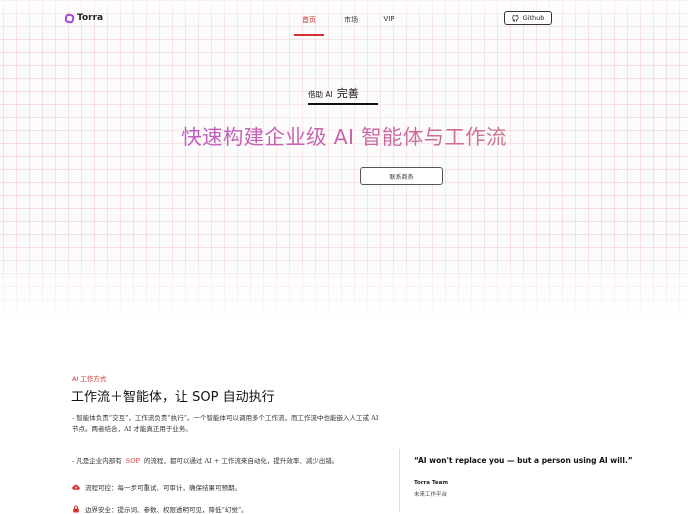  Describe the element at coordinates (401, 176) in the screenshot. I see `contact-sales-button: 联系商务` at that location.